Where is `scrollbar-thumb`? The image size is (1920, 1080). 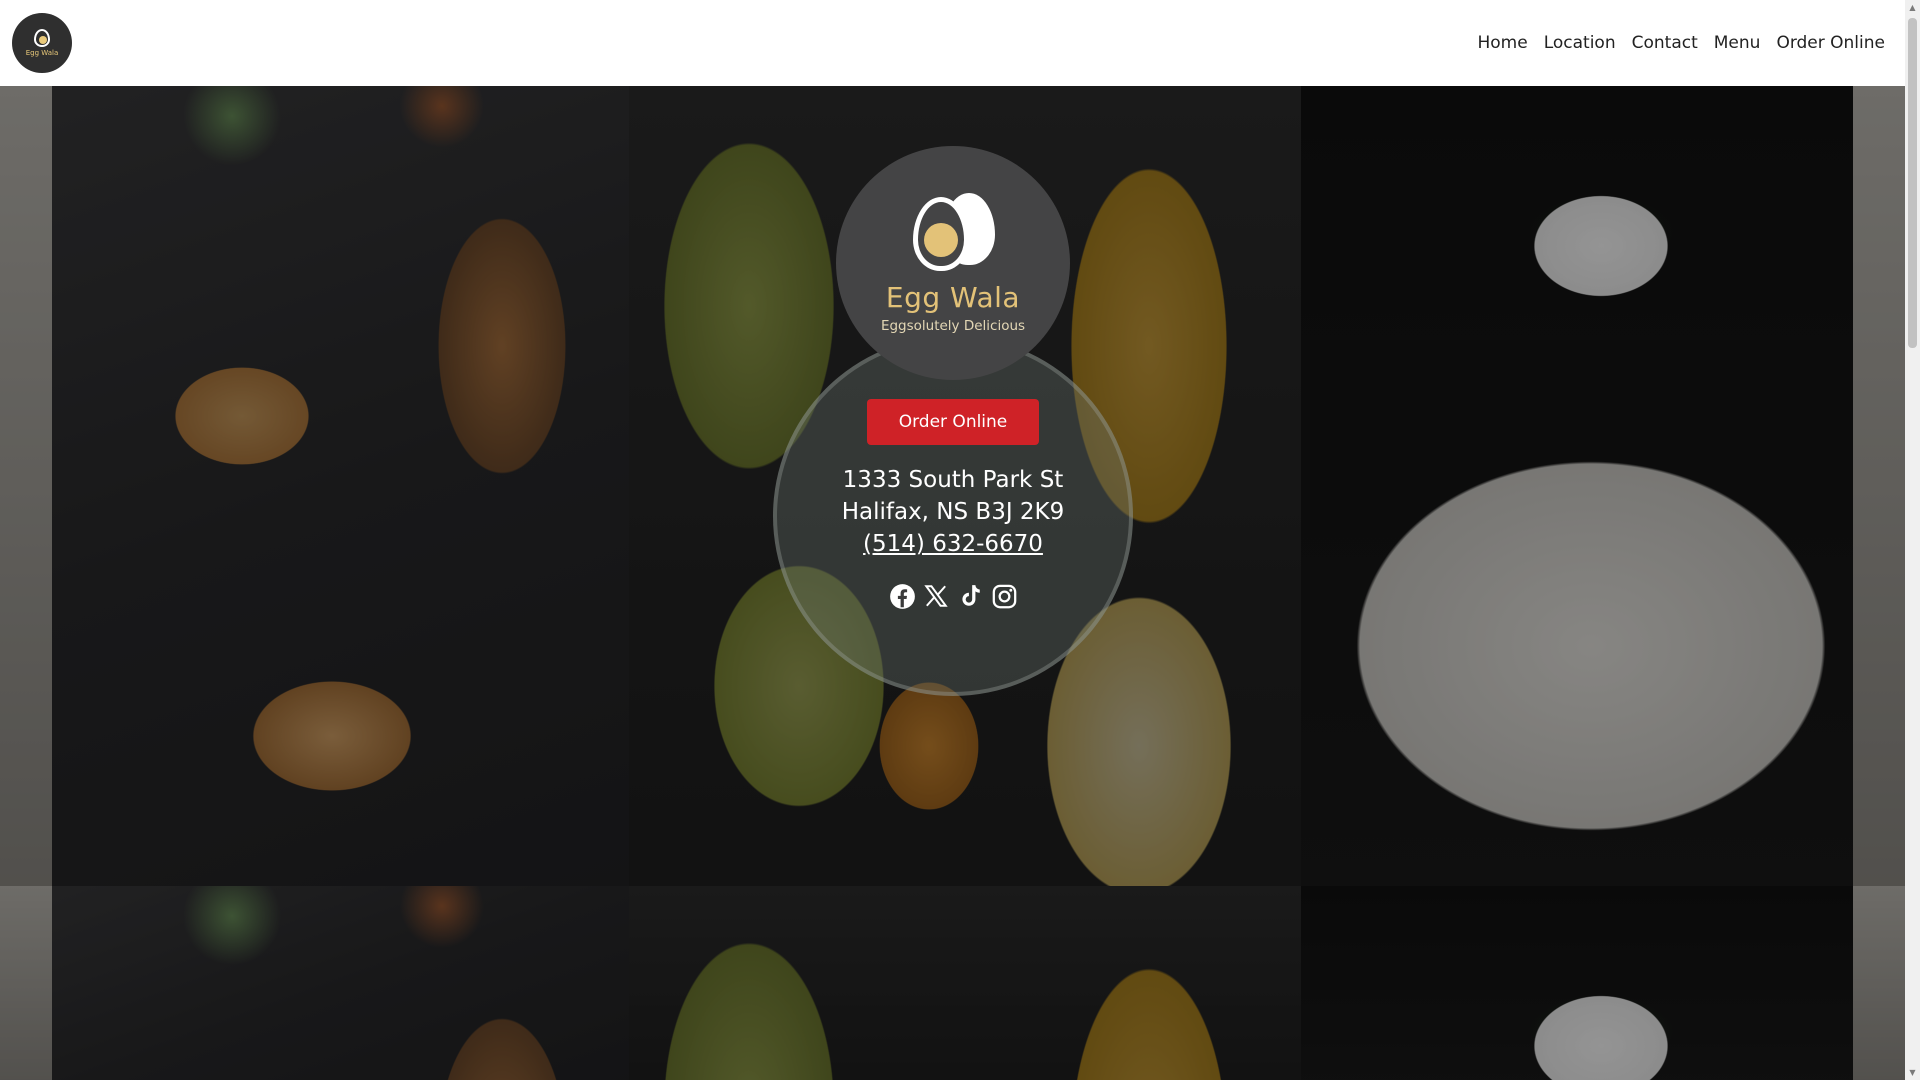 scrollbar-thumb is located at coordinates (1912, 183).